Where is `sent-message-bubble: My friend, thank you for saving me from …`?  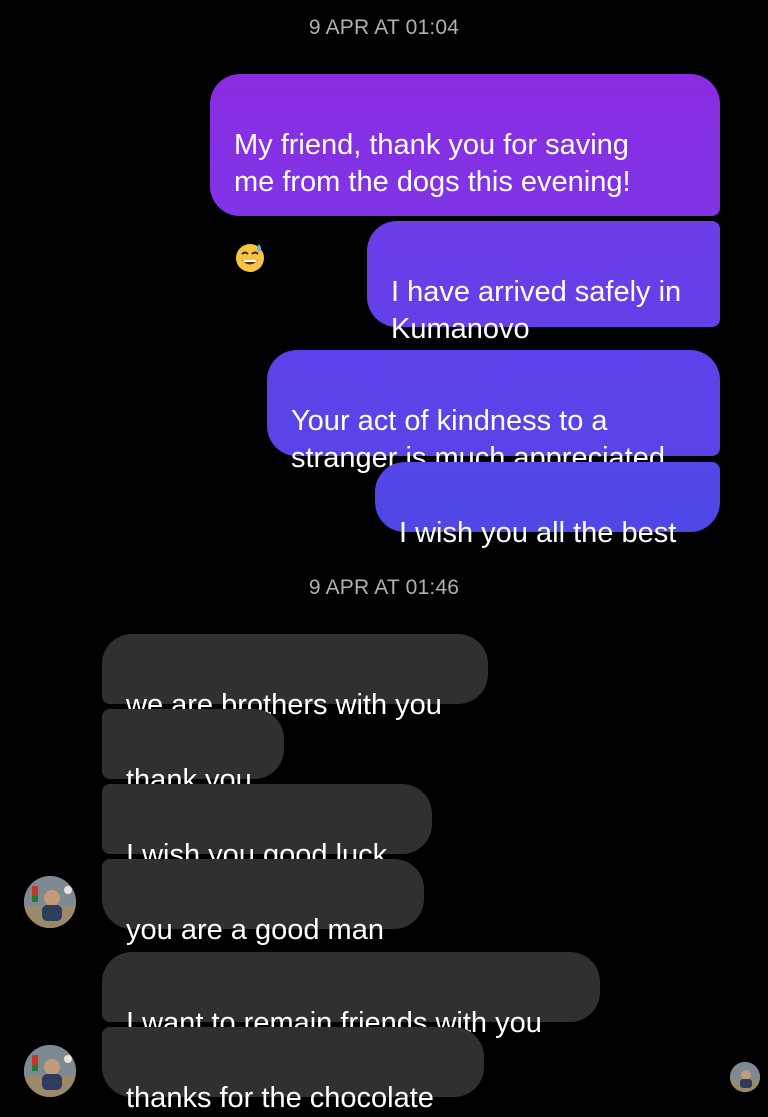 sent-message-bubble: My friend, thank you for saving me from … is located at coordinates (465, 173).